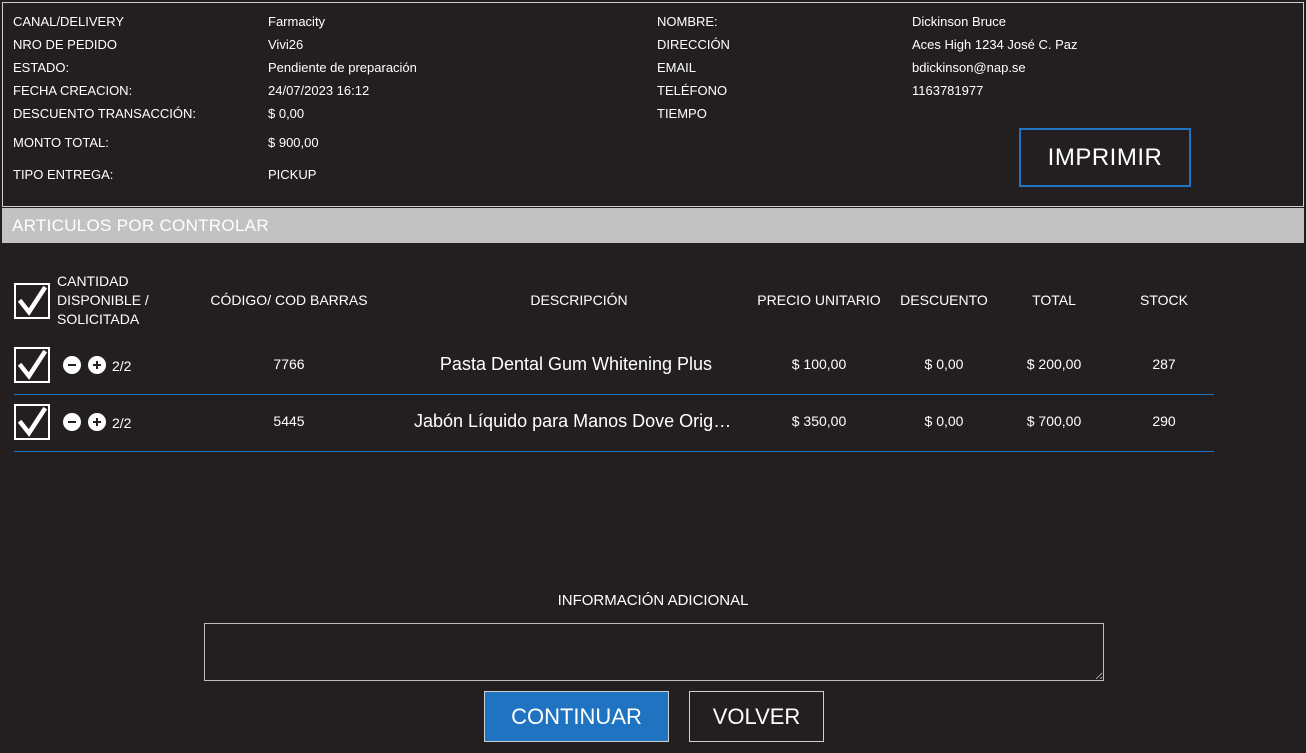 The image size is (1306, 753). I want to click on direccion-label: DIRECCIÓN, so click(693, 44).